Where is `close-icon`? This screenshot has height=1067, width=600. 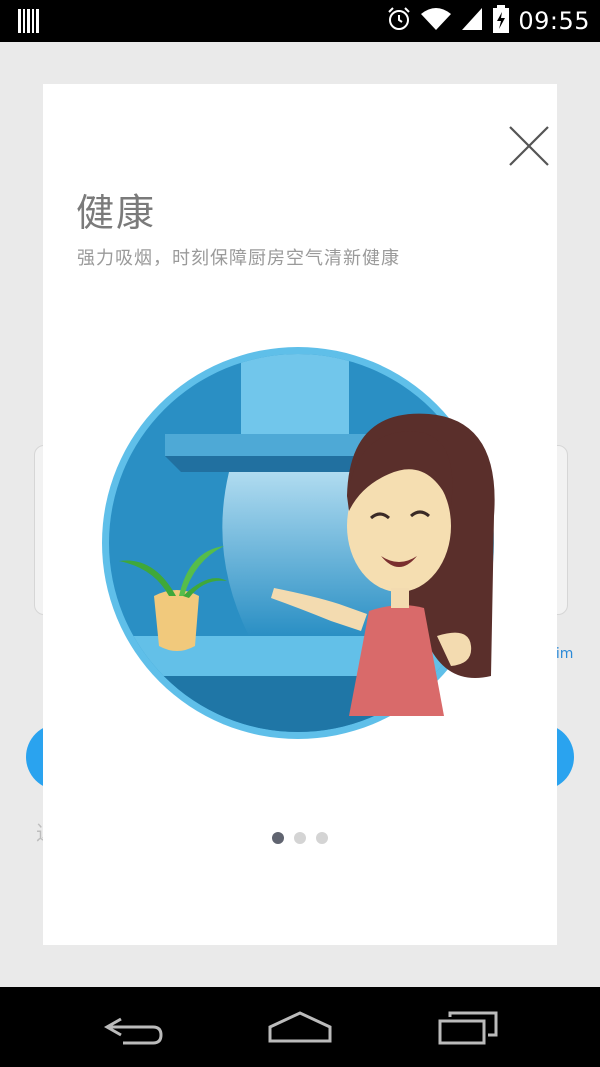 close-icon is located at coordinates (529, 146).